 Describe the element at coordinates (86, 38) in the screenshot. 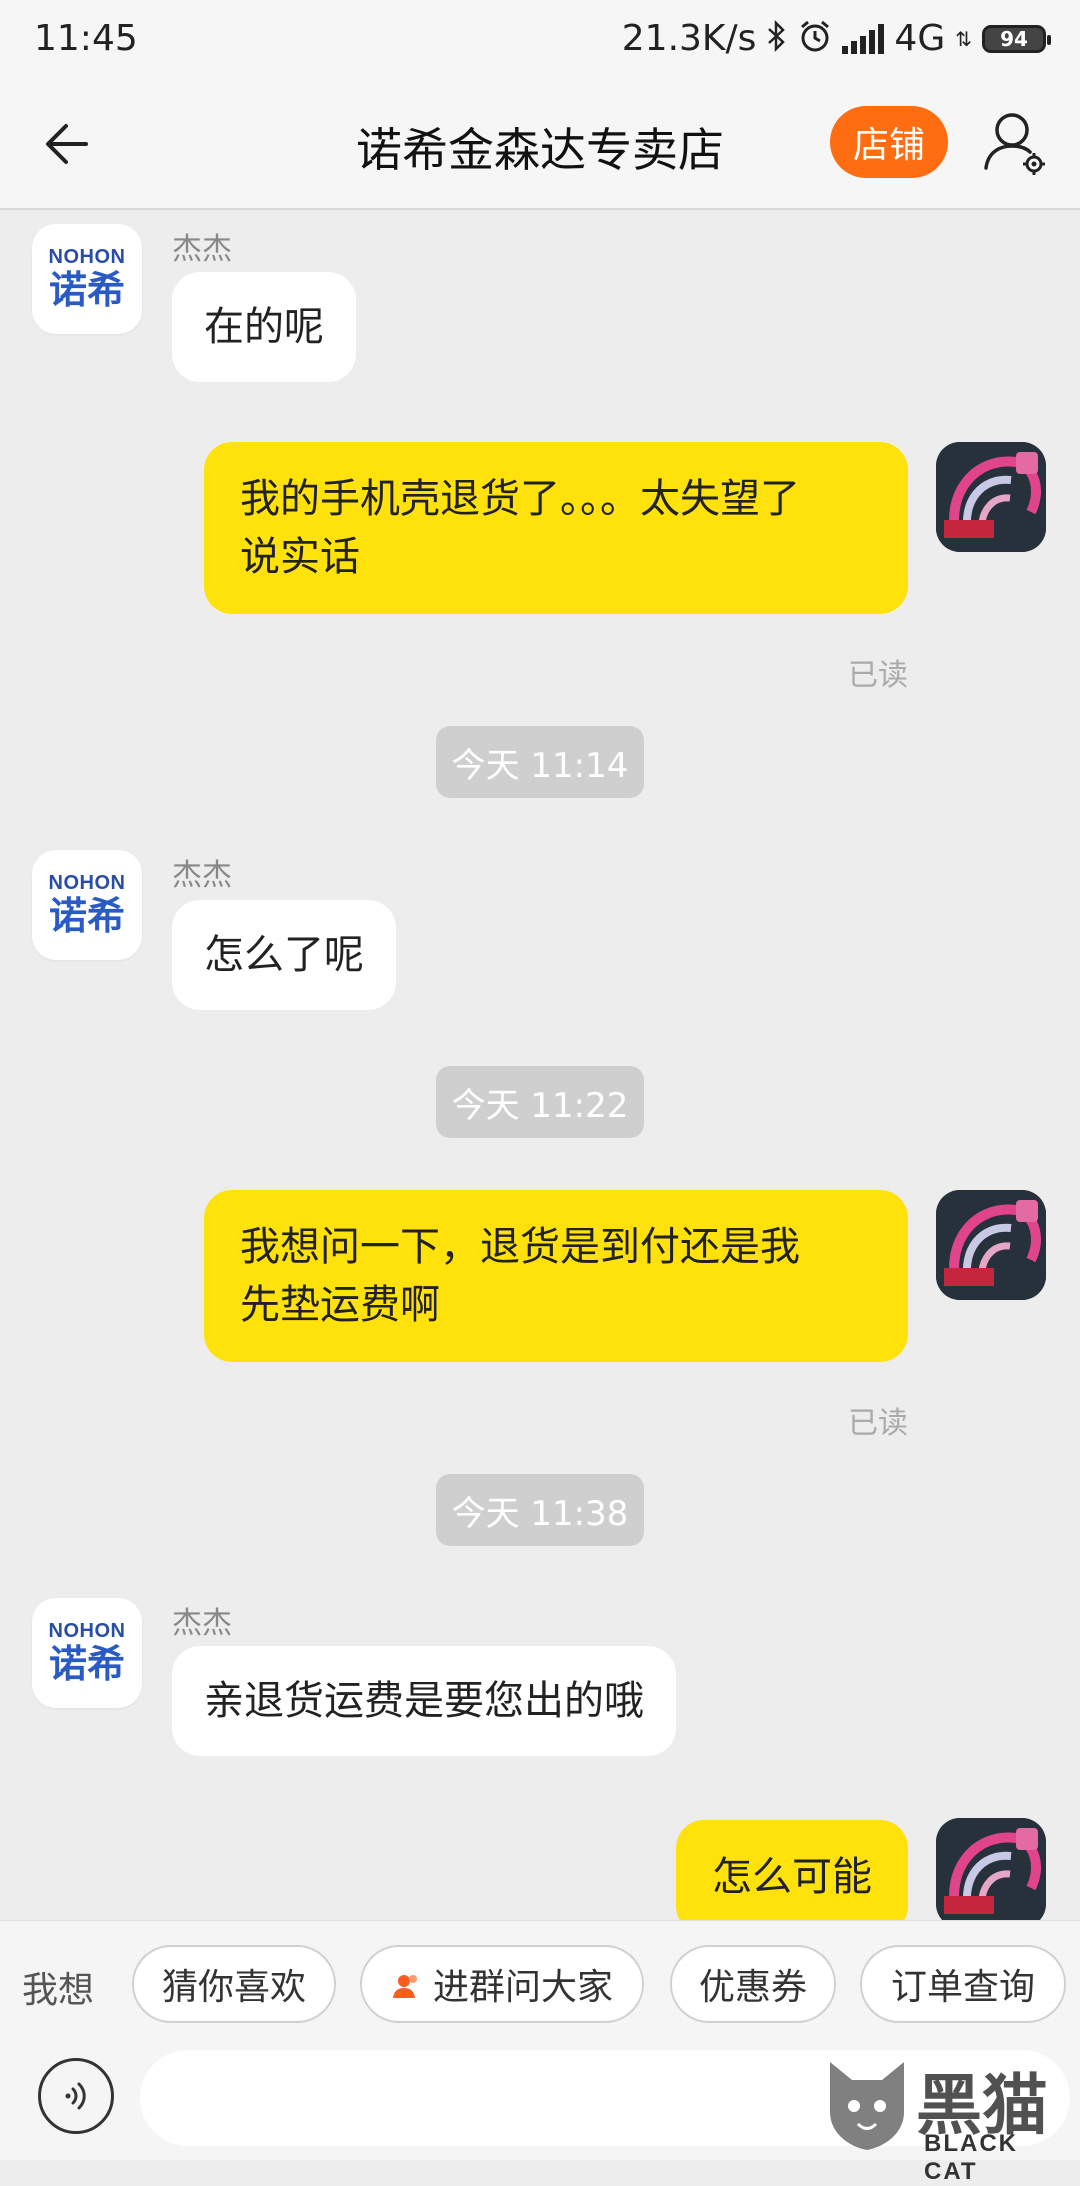

I see `status-time: 11:45` at that location.